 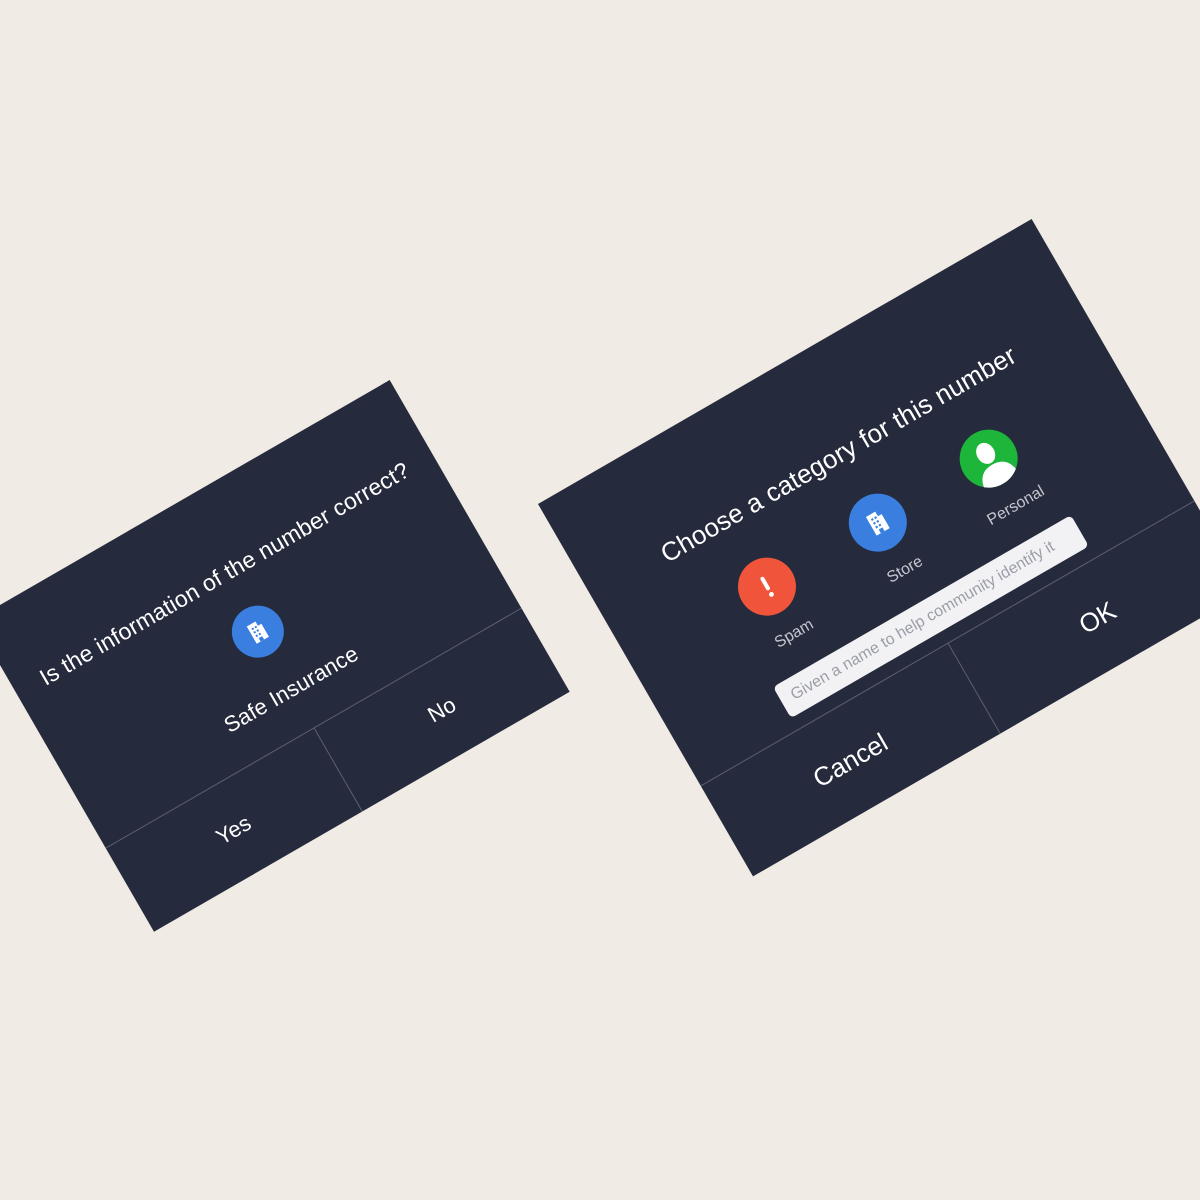 I want to click on entity-icon, so click(x=258, y=632).